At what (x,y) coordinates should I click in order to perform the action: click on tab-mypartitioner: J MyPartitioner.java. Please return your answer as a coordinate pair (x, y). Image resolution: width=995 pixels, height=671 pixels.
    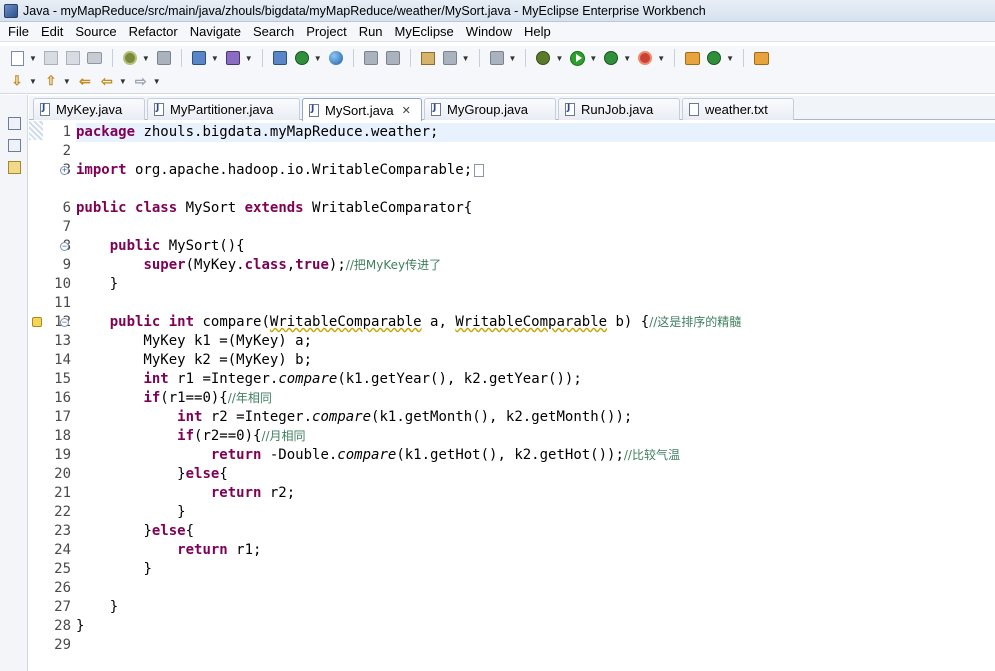
    Looking at the image, I should click on (223, 109).